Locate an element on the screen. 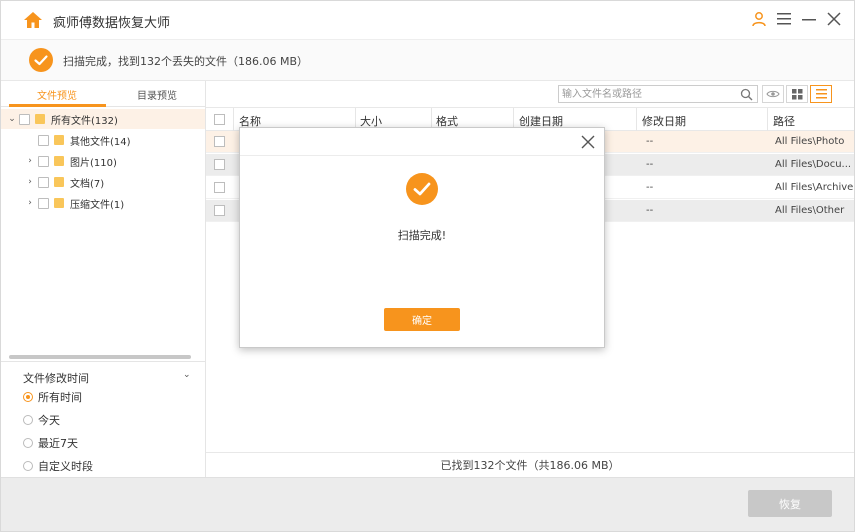 Image resolution: width=855 pixels, height=532 pixels. column-path: 路径 is located at coordinates (784, 121).